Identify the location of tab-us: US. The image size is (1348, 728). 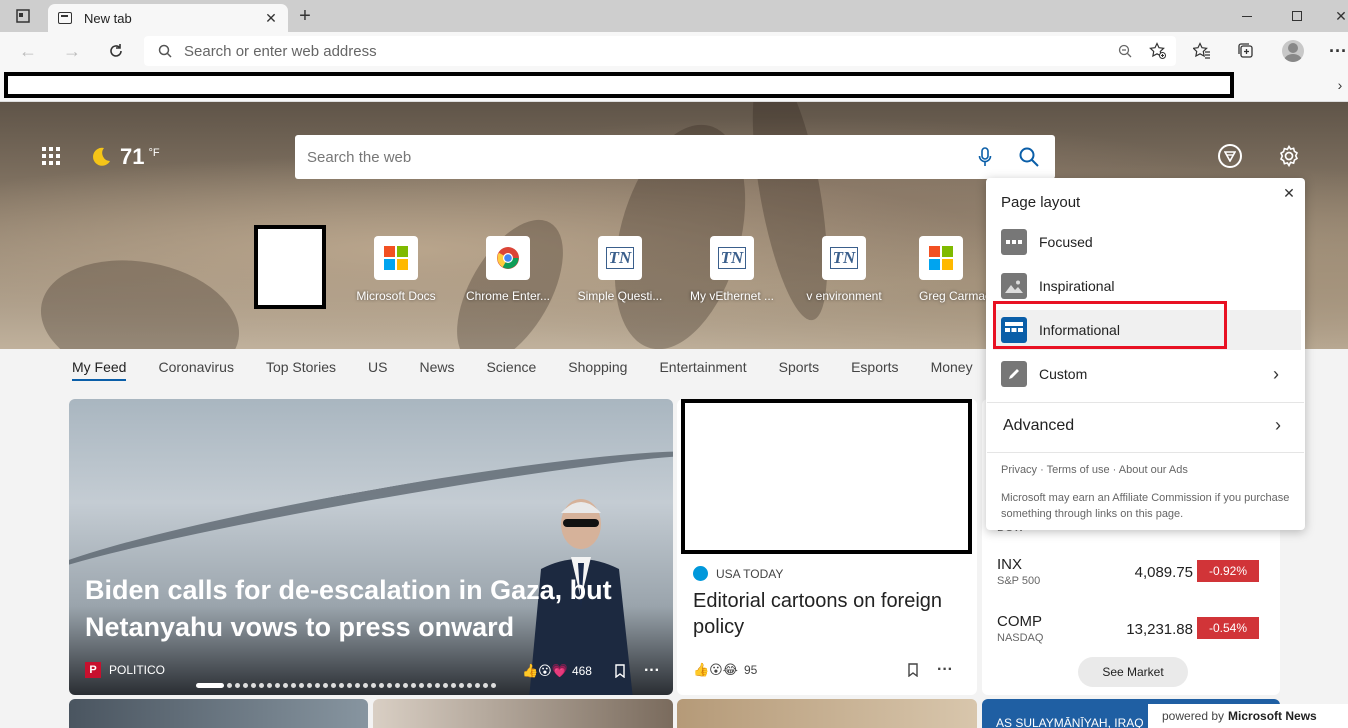
(377, 370).